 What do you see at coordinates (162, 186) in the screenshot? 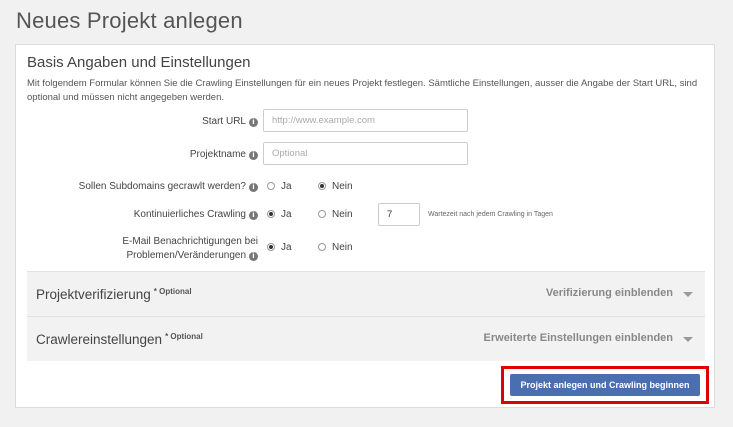
I see `subdomains-label-text: Sollen Subdomains gecrawlt werden?` at bounding box center [162, 186].